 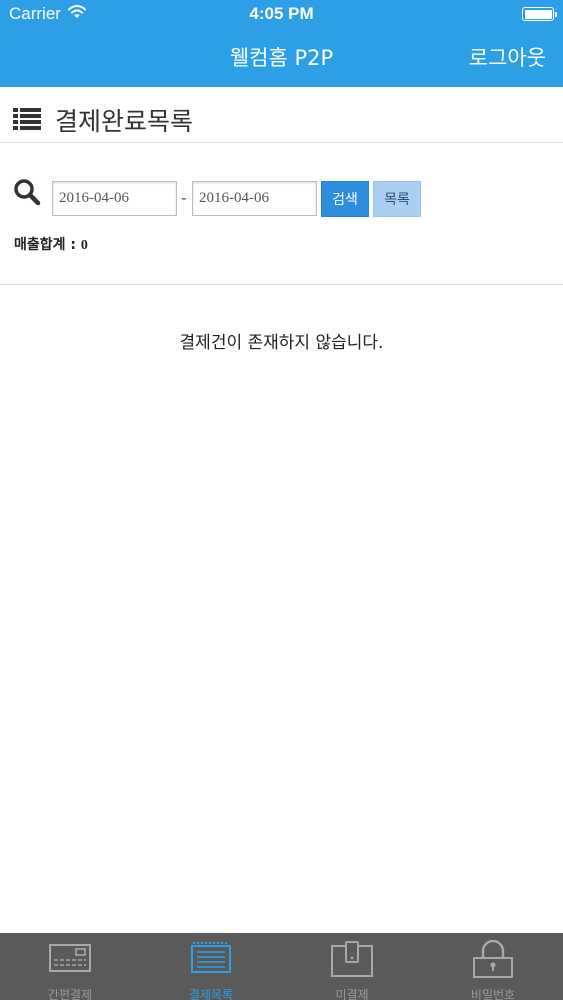 I want to click on list-icon, so click(x=27, y=119).